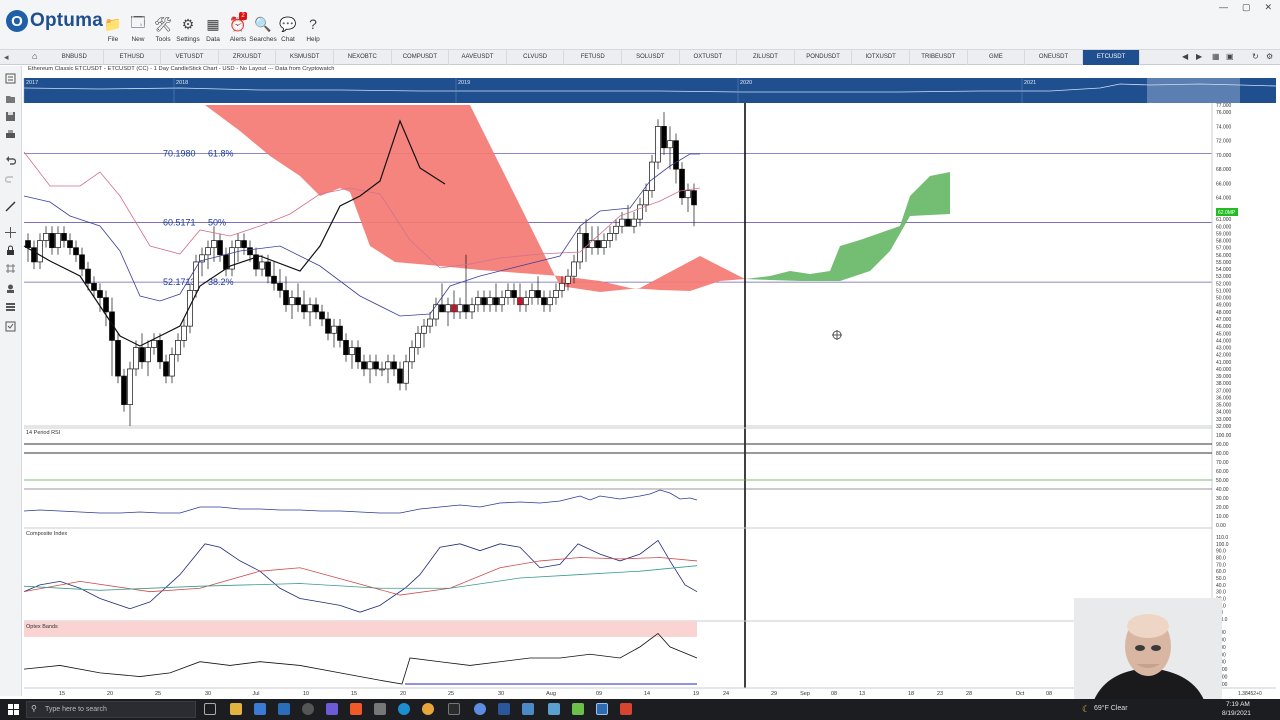 Image resolution: width=1280 pixels, height=720 pixels. I want to click on tab-pondusdt: PONDUSDT, so click(824, 57).